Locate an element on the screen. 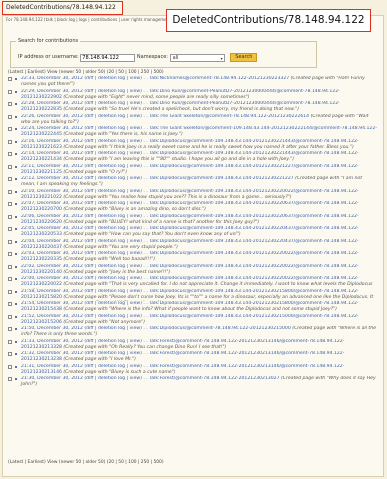 The image size is (387, 479). timestamp-link: 22:07, December 30, 2012 is located at coordinates (52, 203).